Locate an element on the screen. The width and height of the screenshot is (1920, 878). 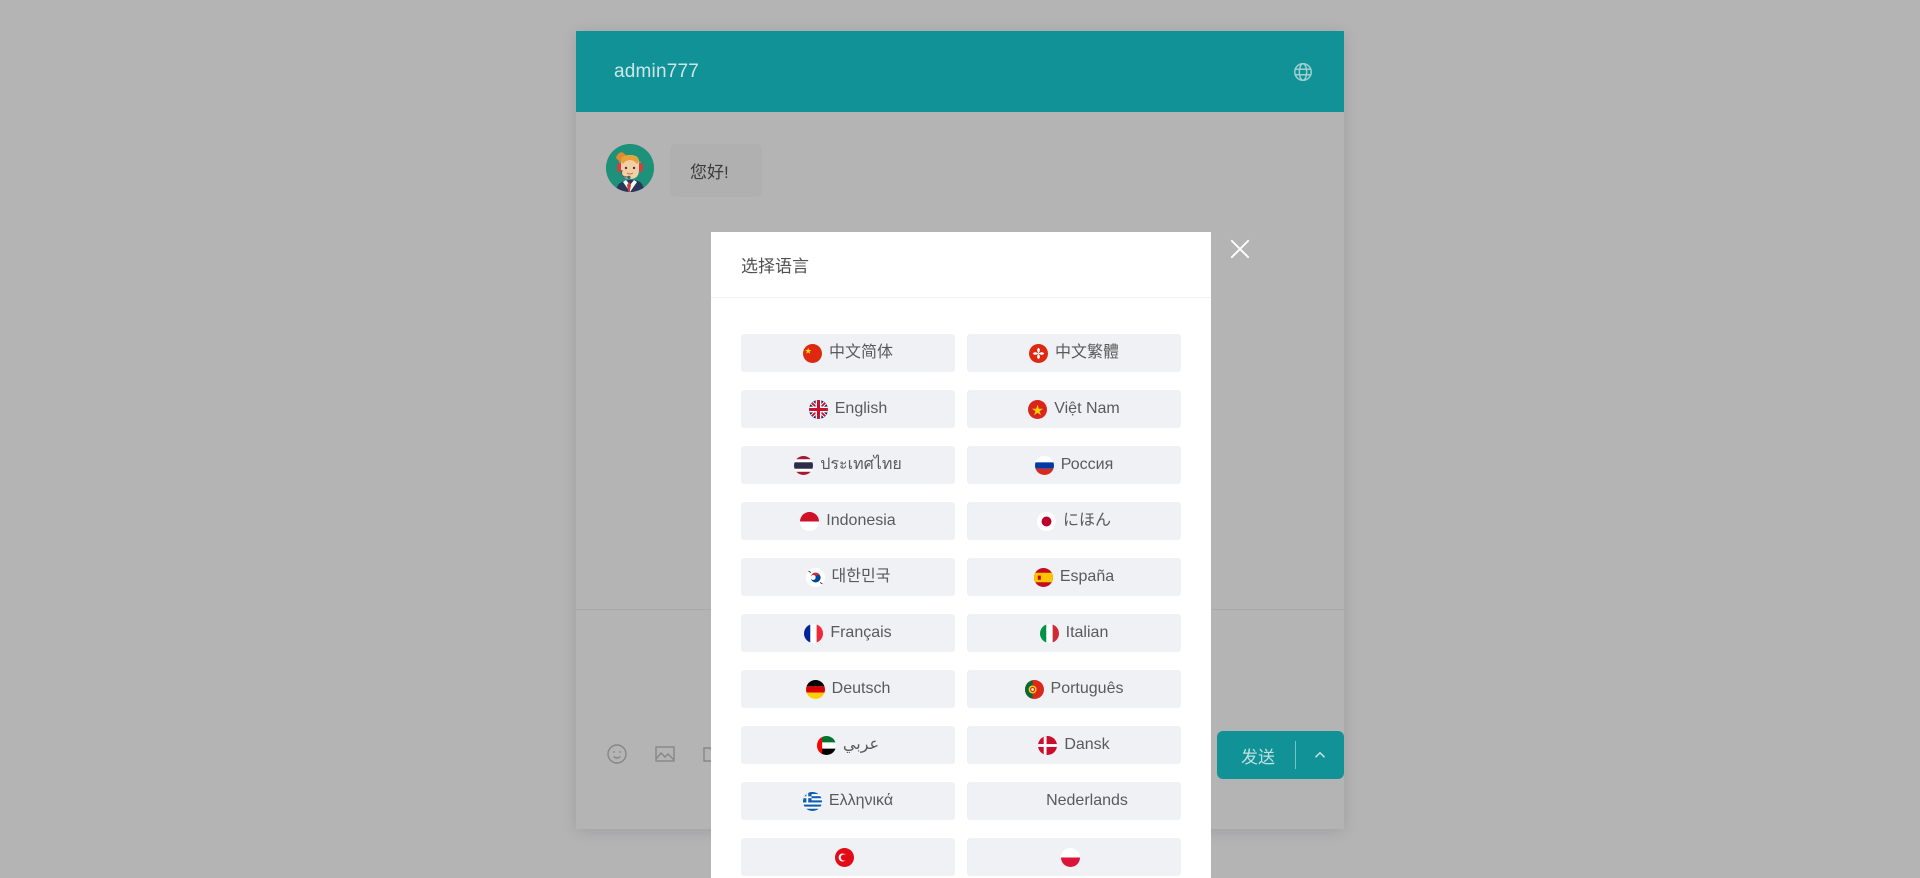
language-option: ประเทศไทย is located at coordinates (848, 465).